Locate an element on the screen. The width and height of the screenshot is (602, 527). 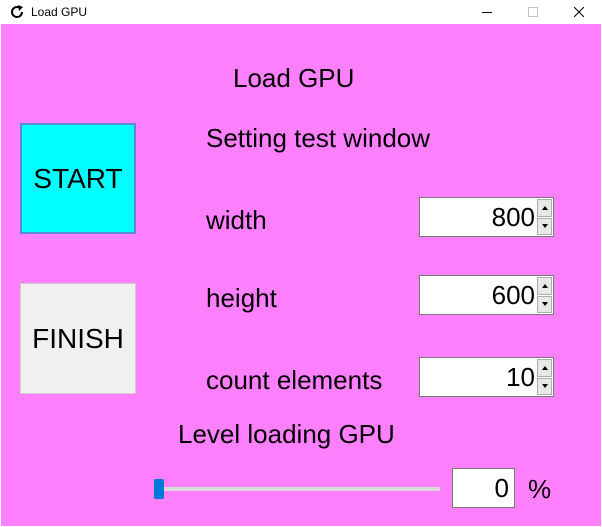
level-value: 0 is located at coordinates (502, 488).